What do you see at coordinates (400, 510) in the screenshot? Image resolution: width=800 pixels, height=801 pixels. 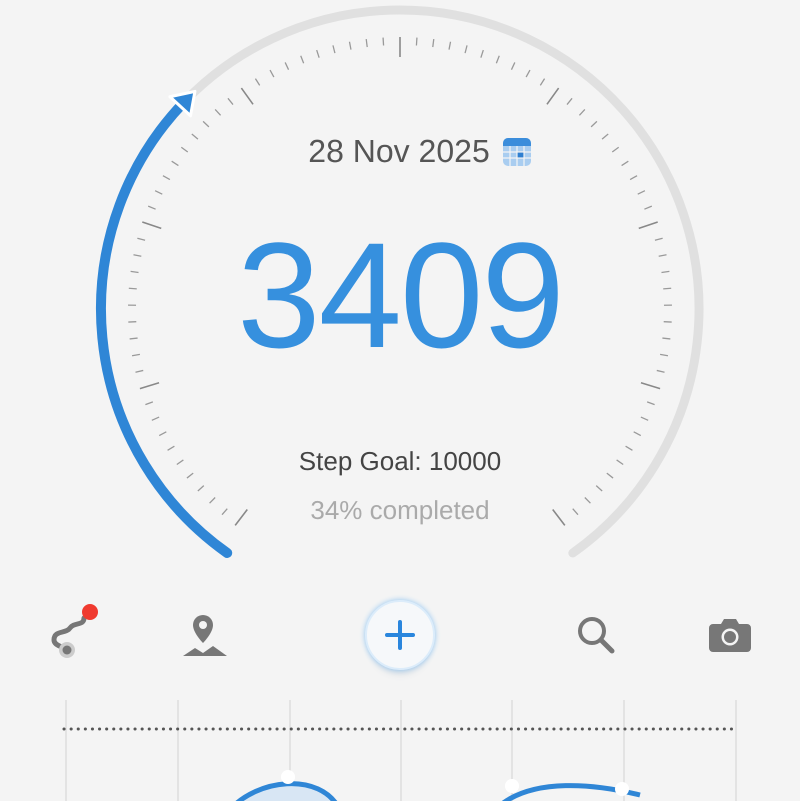 I see `completed-label: 34% completed` at bounding box center [400, 510].